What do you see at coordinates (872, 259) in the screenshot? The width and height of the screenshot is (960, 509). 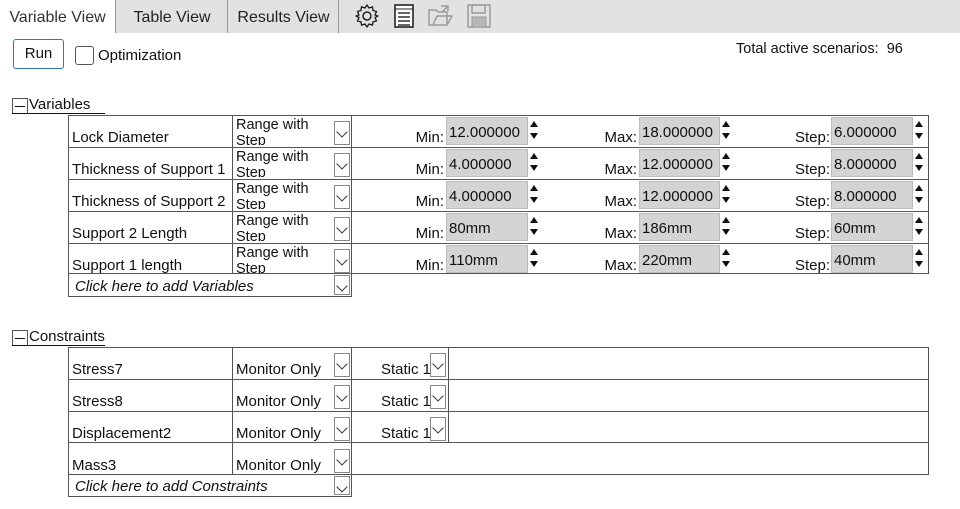 I see `step-field: 40mm` at bounding box center [872, 259].